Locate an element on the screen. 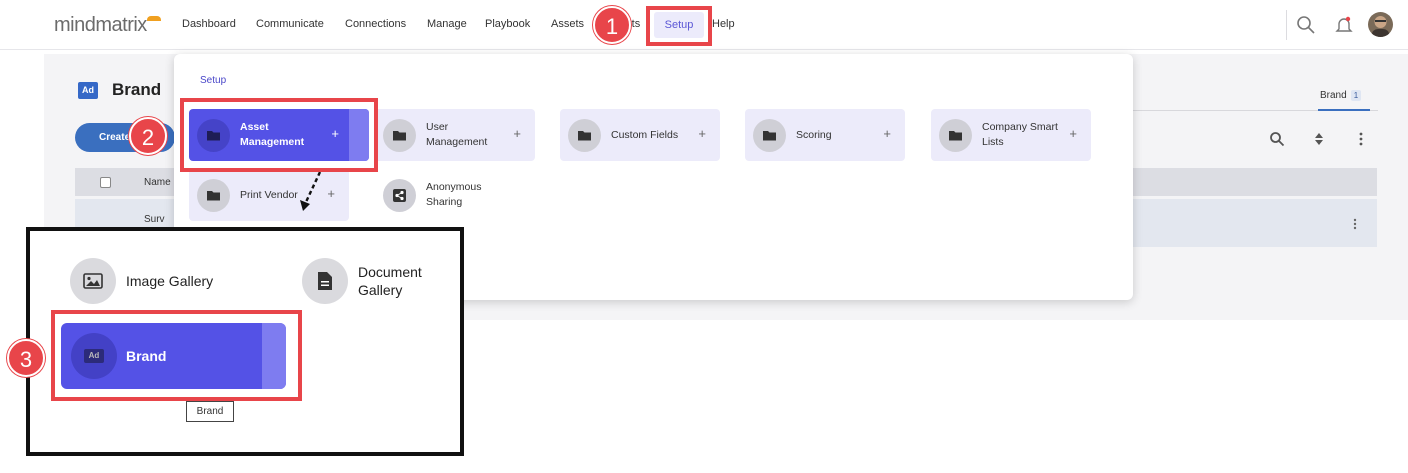 The image size is (1408, 473). step-badge-2: 2 is located at coordinates (148, 136).